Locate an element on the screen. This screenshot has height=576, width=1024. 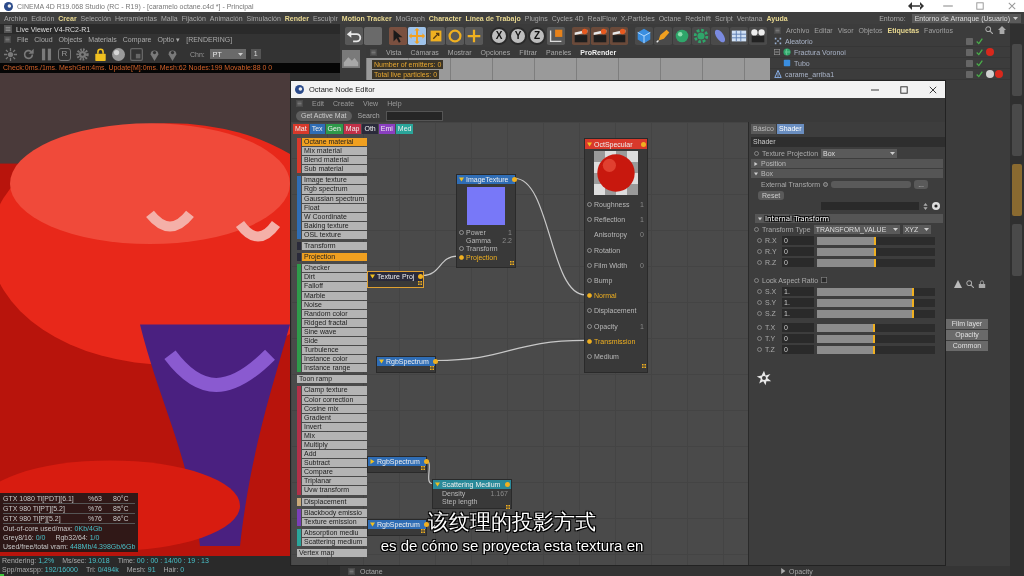
cube-icon is located at coordinates (644, 35).